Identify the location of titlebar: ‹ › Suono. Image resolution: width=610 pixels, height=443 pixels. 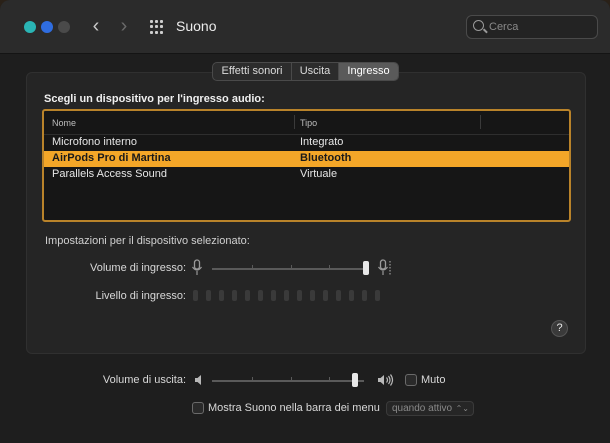
(305, 27).